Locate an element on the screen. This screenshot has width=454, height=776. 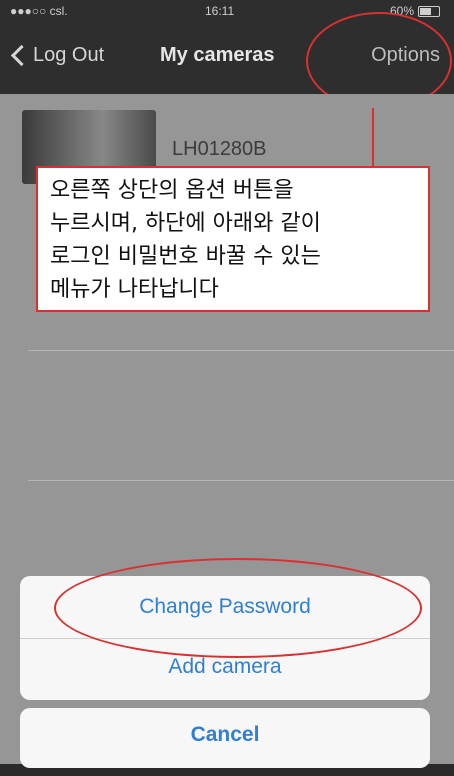
carrier-label: ●●●○○ csl. is located at coordinates (39, 11).